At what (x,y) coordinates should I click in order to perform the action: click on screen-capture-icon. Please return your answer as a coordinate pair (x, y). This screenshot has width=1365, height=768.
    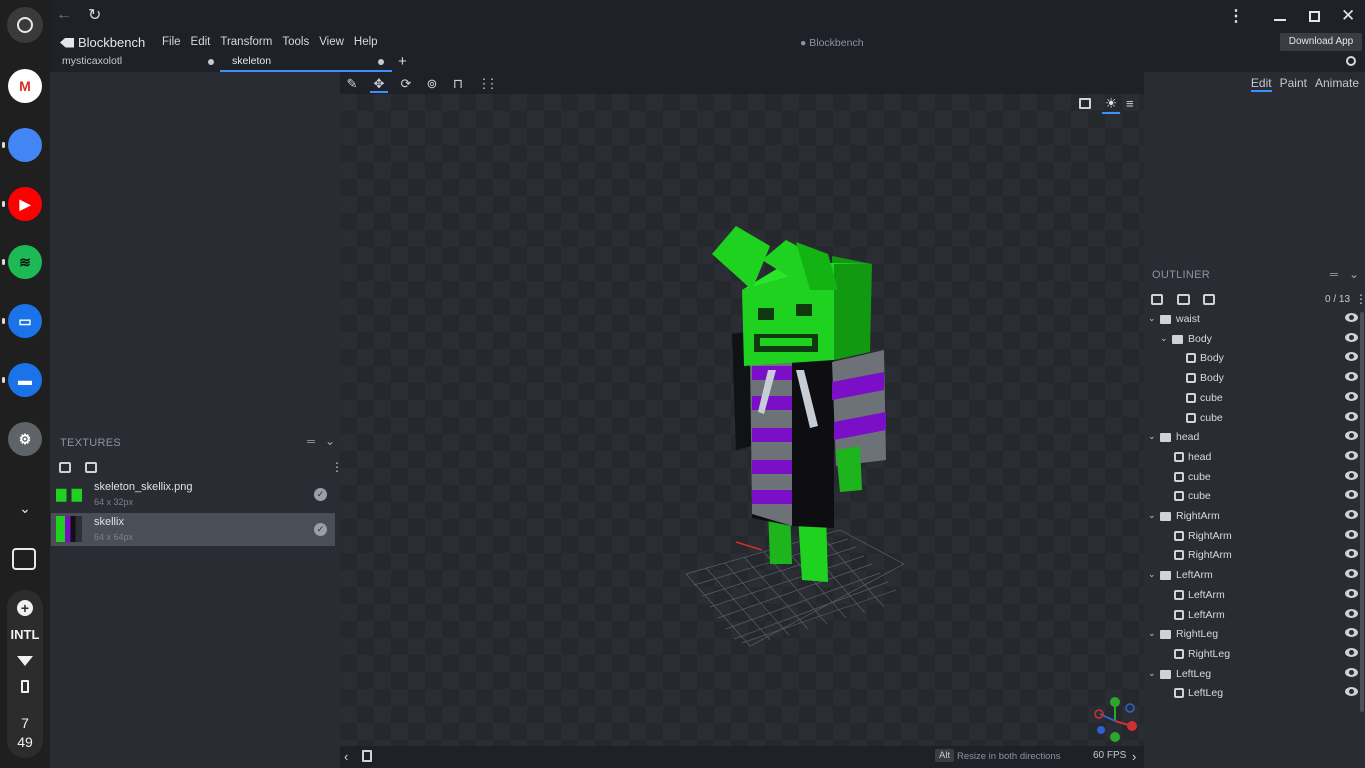
    Looking at the image, I should click on (24, 559).